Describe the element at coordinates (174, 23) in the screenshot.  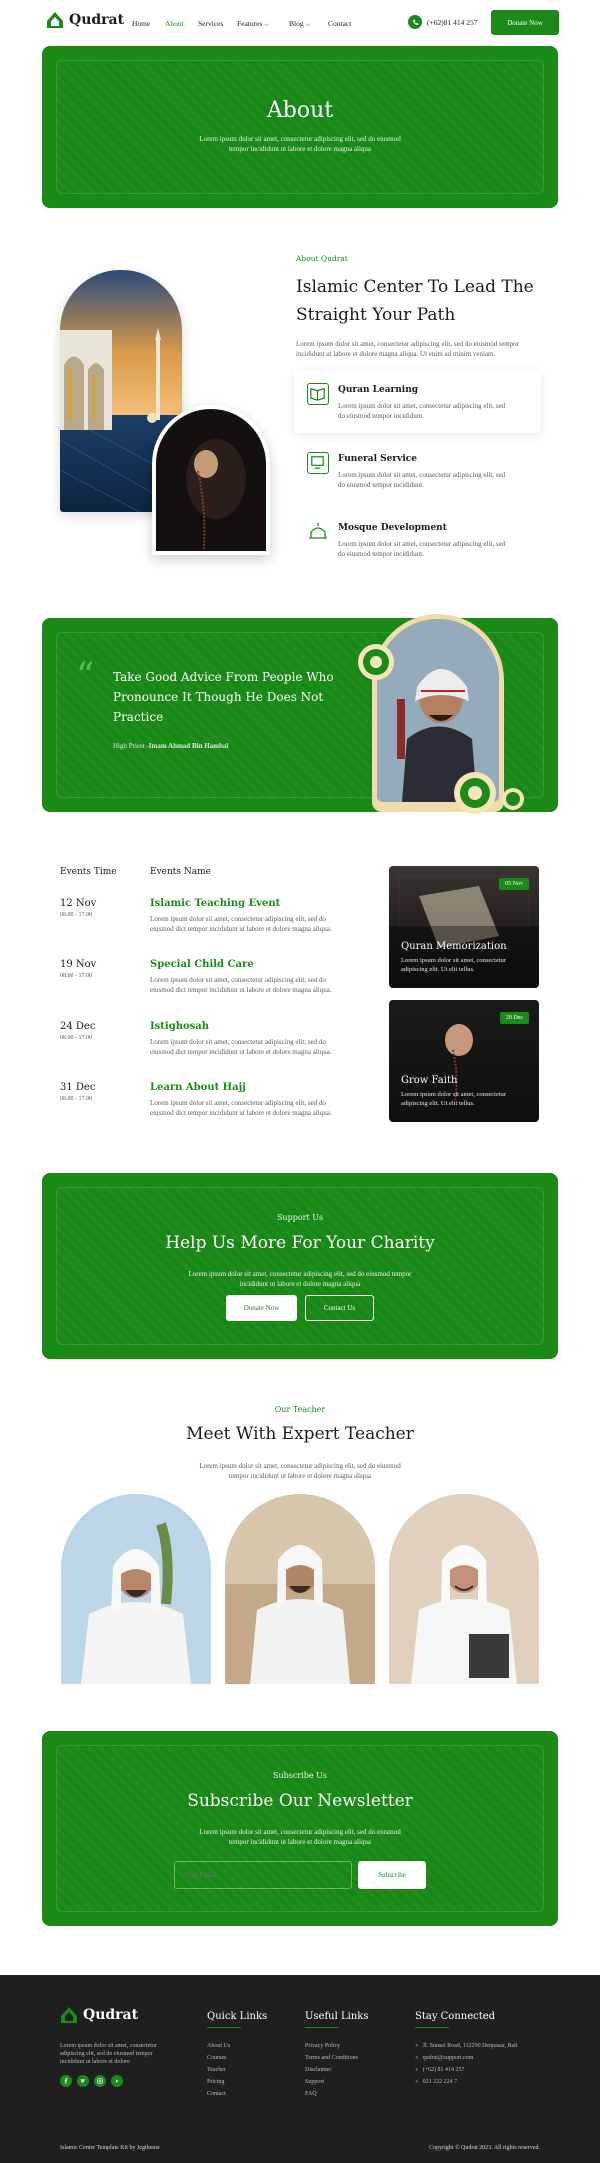
I see `nav-about: About` at that location.